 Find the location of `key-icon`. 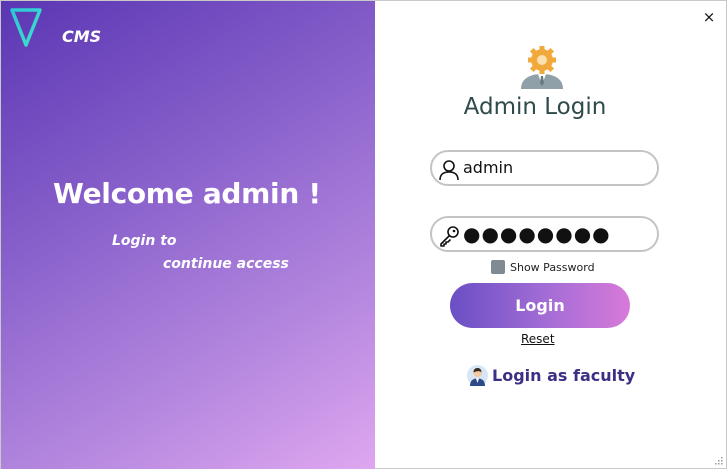

key-icon is located at coordinates (449, 236).